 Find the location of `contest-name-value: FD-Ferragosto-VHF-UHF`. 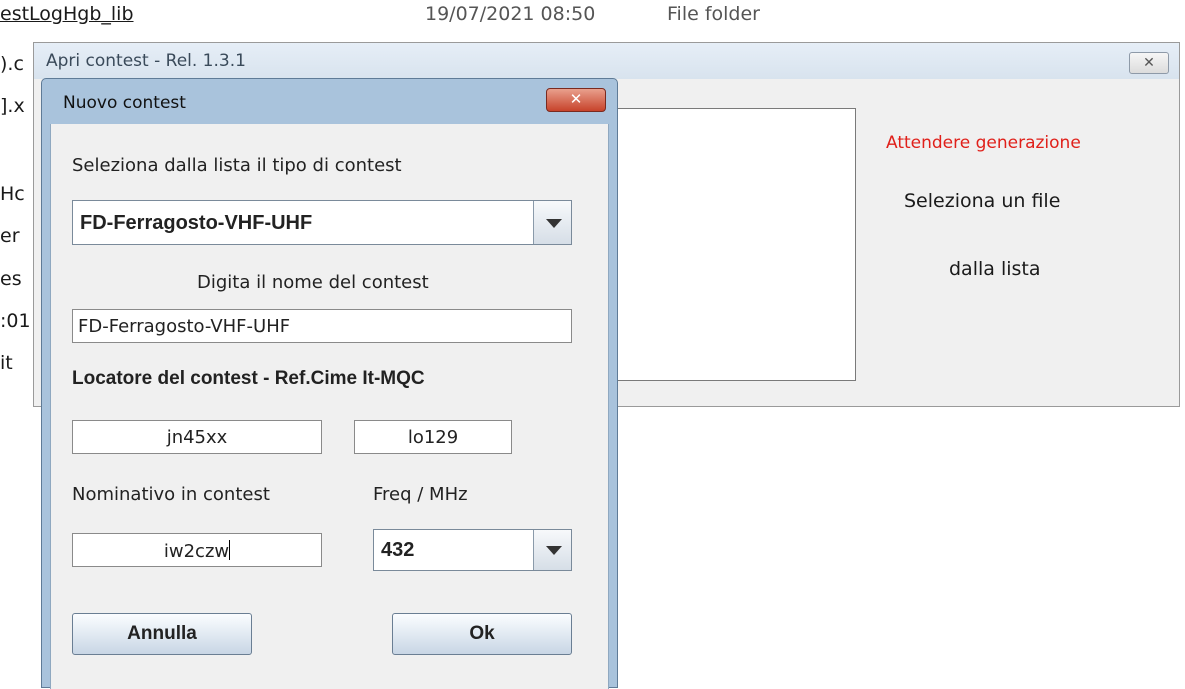

contest-name-value: FD-Ferragosto-VHF-UHF is located at coordinates (184, 326).